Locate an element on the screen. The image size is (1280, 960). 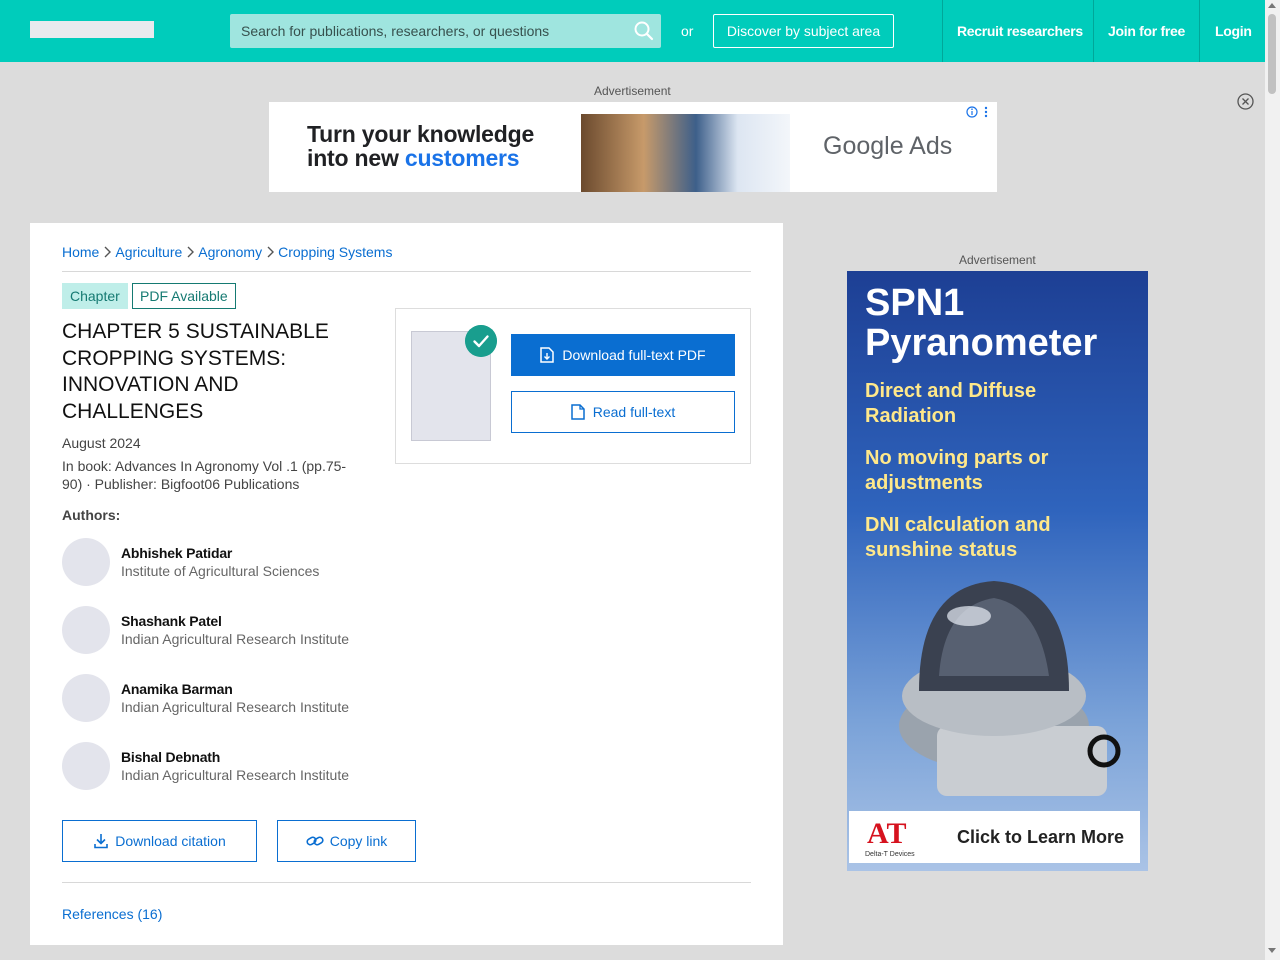
document-icon is located at coordinates (578, 412).